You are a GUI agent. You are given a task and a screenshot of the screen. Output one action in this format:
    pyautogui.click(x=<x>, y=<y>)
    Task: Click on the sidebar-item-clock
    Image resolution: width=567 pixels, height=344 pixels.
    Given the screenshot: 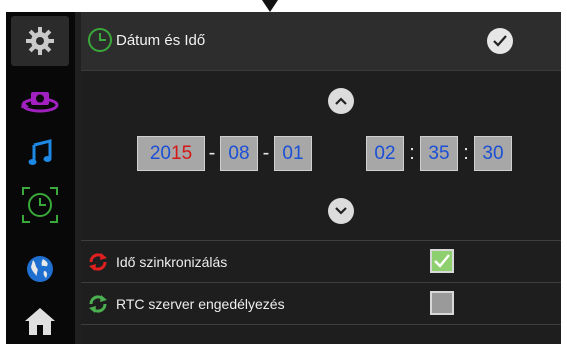 What is the action you would take?
    pyautogui.click(x=40, y=205)
    